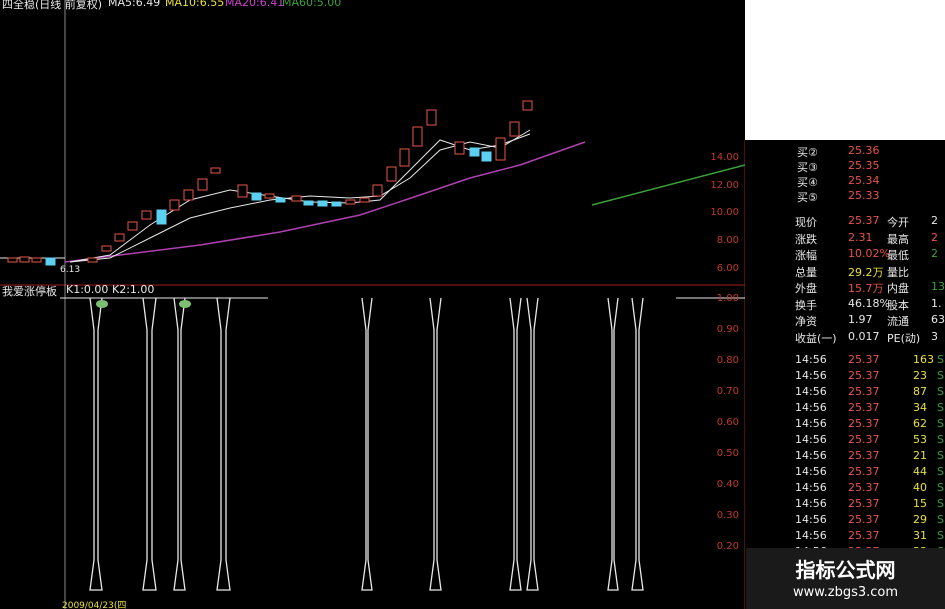 This screenshot has width=945, height=609. I want to click on ind-tick: 0.80, so click(727, 360).